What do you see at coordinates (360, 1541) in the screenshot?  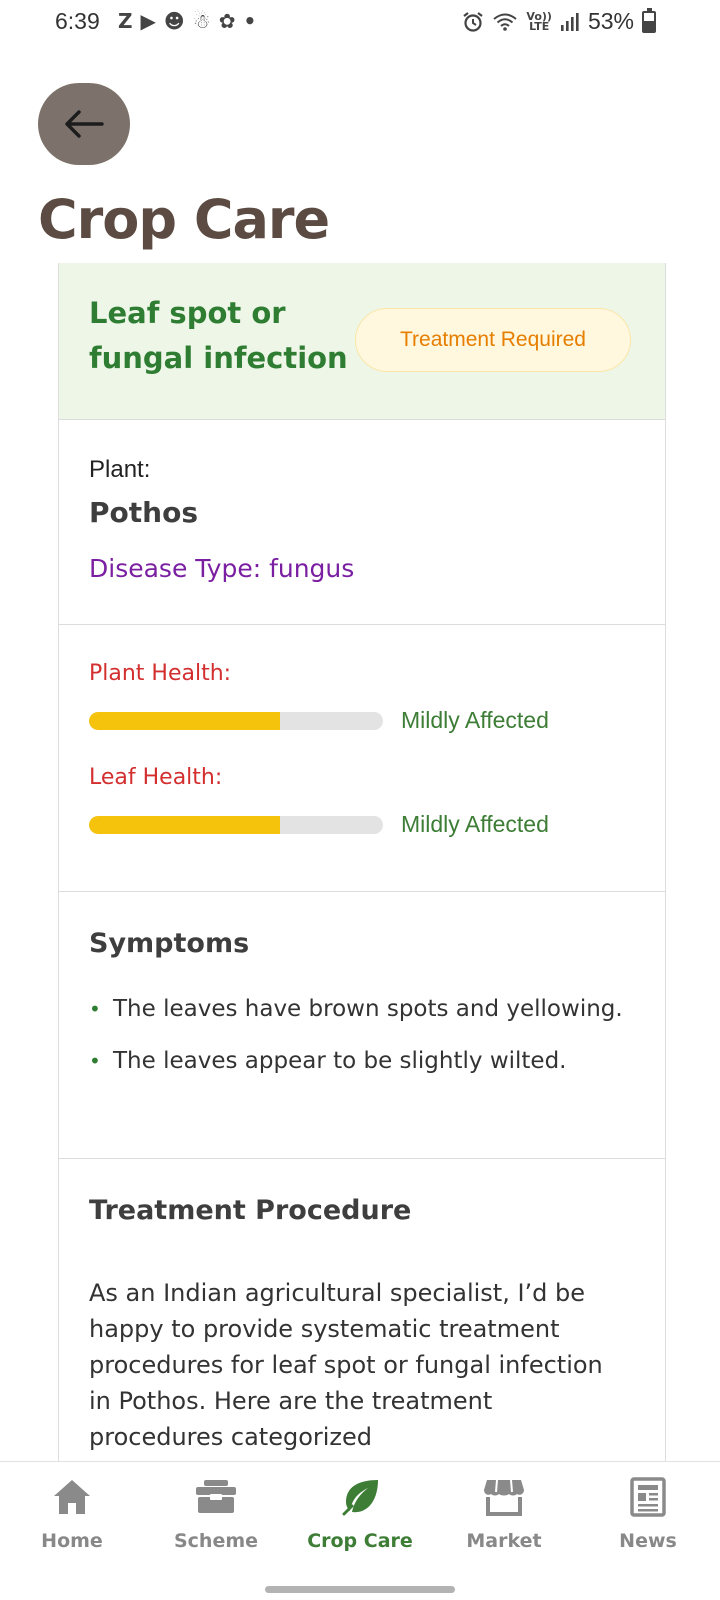 I see `nav-crop-care-label: Crop Care` at bounding box center [360, 1541].